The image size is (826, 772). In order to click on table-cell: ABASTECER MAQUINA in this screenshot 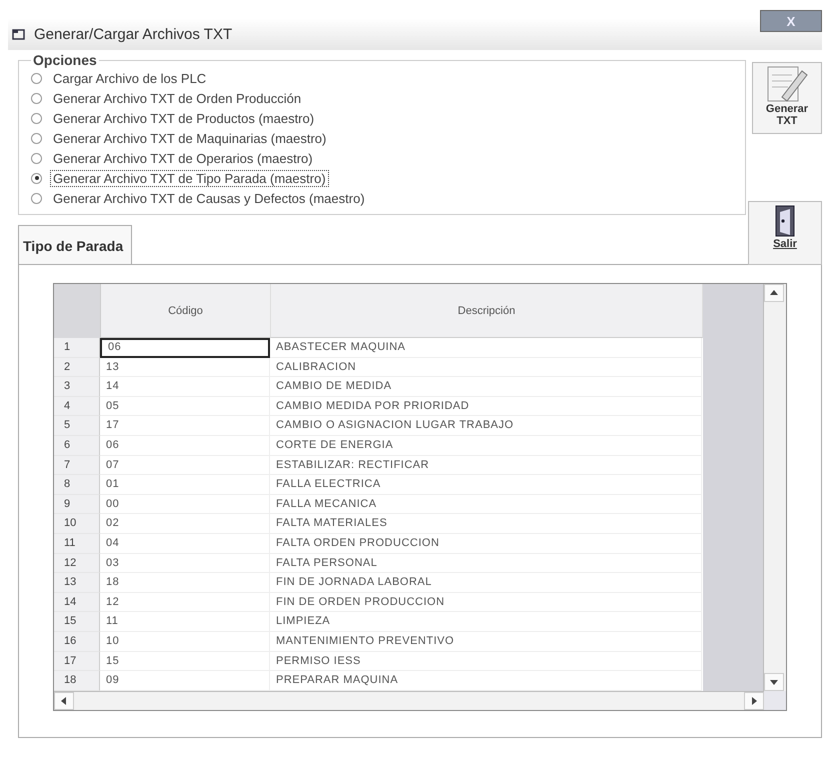, I will do `click(486, 348)`.